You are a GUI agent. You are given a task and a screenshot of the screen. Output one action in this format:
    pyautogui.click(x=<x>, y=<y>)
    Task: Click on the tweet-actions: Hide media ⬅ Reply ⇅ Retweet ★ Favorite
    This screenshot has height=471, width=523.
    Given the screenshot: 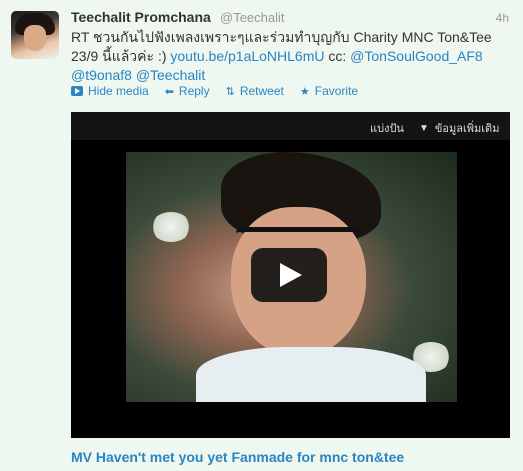 What is the action you would take?
    pyautogui.click(x=214, y=91)
    